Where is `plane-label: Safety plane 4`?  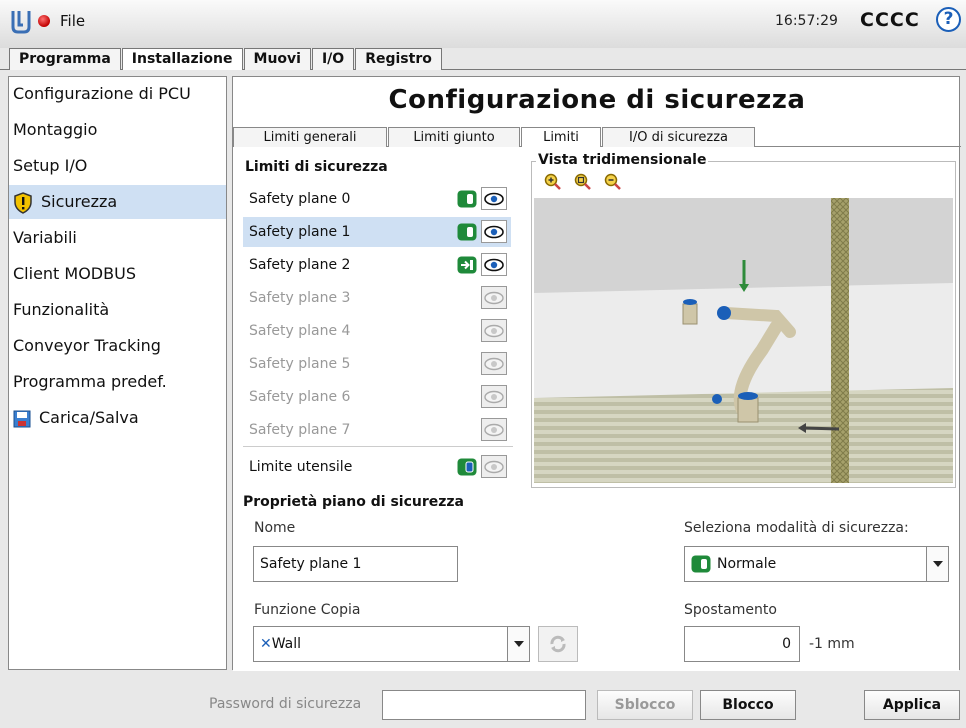 plane-label: Safety plane 4 is located at coordinates (300, 331).